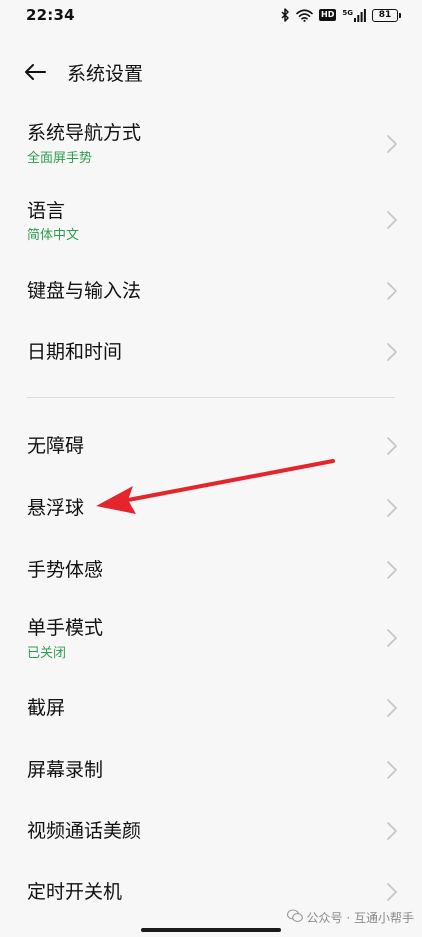  I want to click on settings-item-title: 视频通话美颜, so click(84, 831).